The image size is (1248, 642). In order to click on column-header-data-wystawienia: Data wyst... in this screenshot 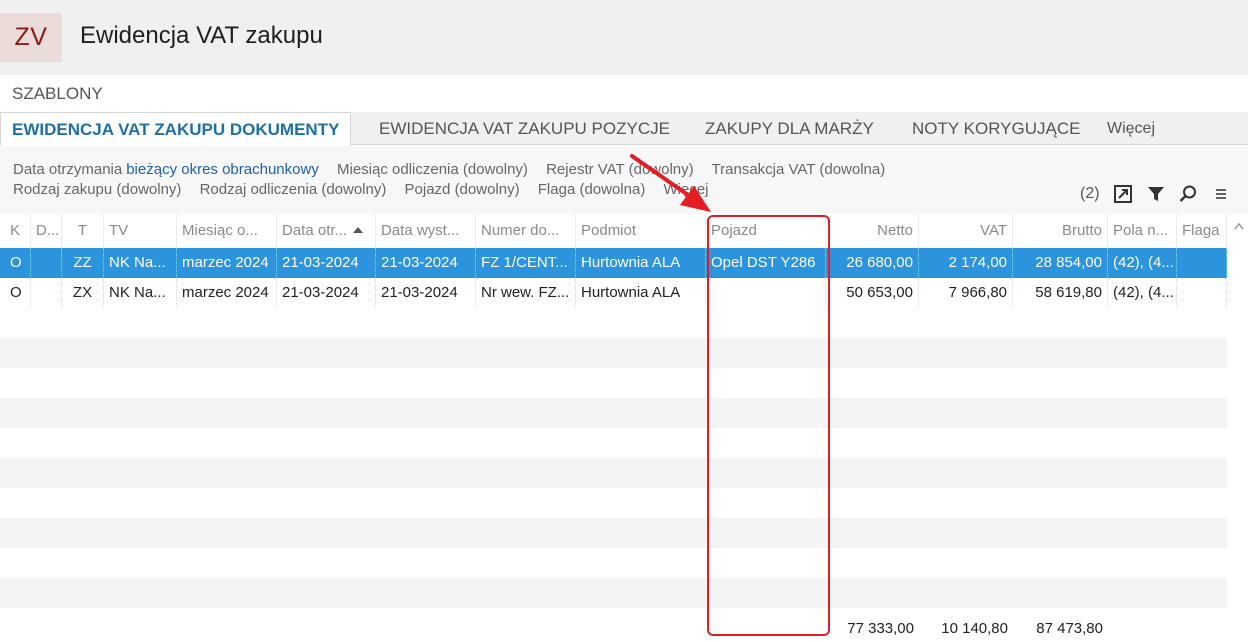, I will do `click(426, 231)`.